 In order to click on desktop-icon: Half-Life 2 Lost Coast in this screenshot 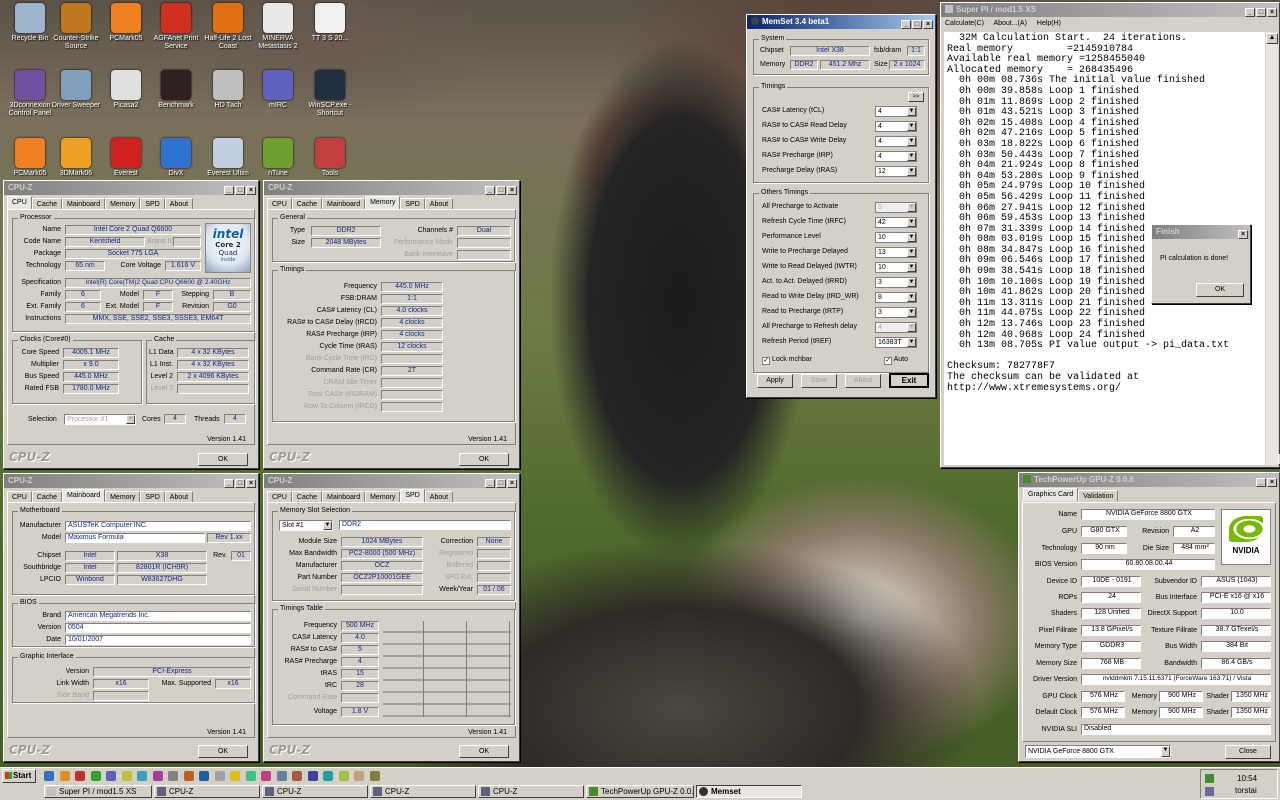, I will do `click(228, 27)`.